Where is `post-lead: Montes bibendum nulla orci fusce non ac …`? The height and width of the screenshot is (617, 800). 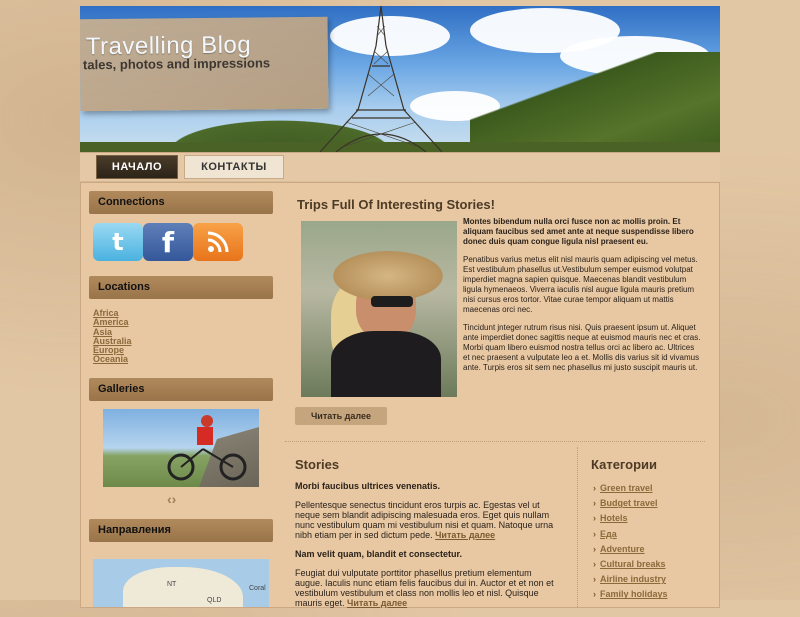 post-lead: Montes bibendum nulla orci fusce non ac … is located at coordinates (578, 231).